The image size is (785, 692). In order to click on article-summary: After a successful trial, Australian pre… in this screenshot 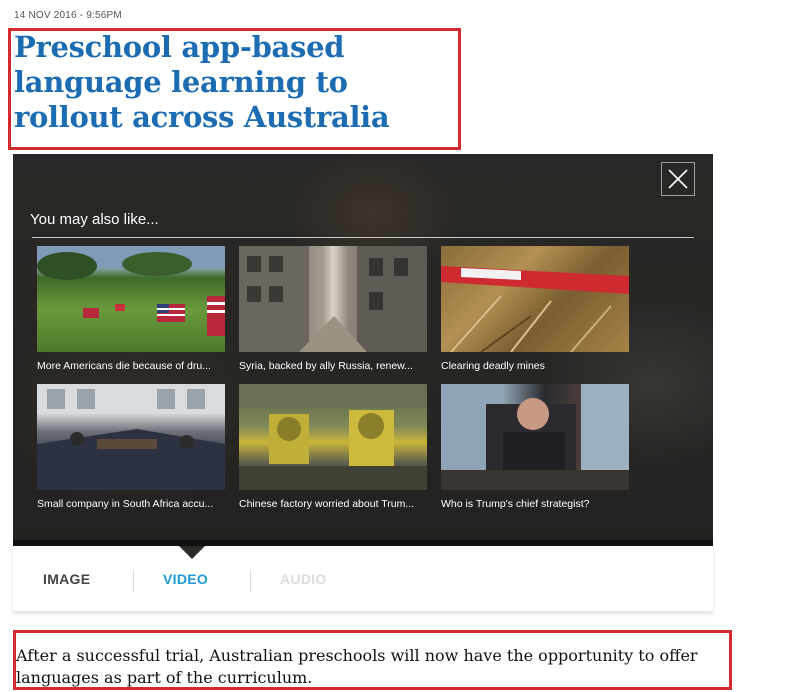, I will do `click(357, 666)`.